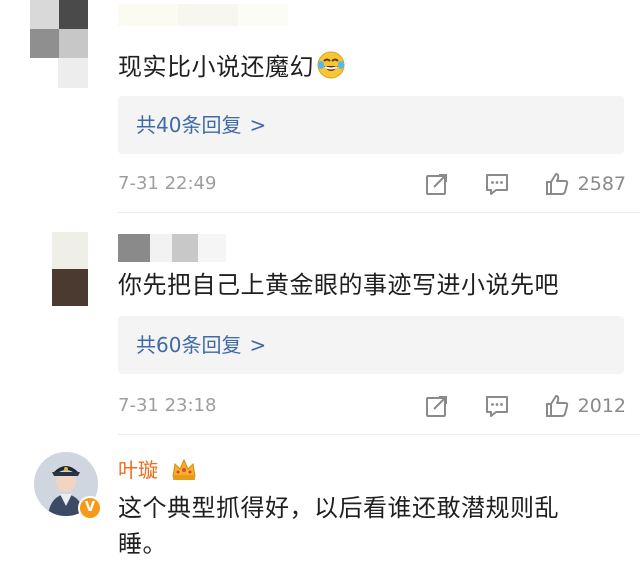  Describe the element at coordinates (73, 73) in the screenshot. I see `avatar-blurred-fragment` at that location.